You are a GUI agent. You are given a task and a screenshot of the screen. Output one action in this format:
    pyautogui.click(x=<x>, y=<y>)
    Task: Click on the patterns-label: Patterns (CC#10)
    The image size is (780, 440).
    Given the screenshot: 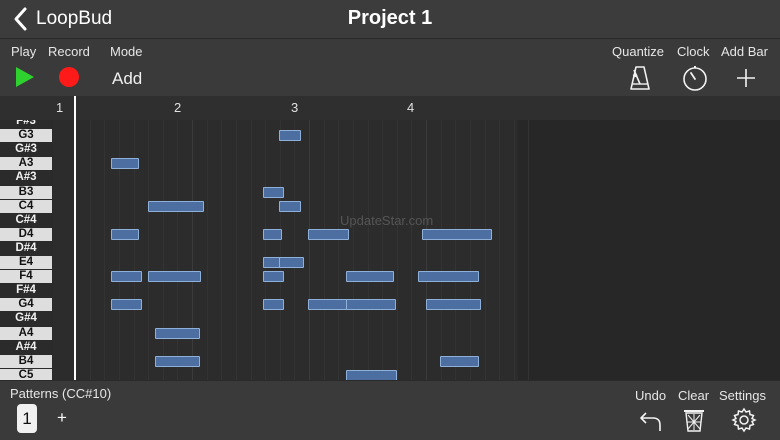 What is the action you would take?
    pyautogui.click(x=61, y=393)
    